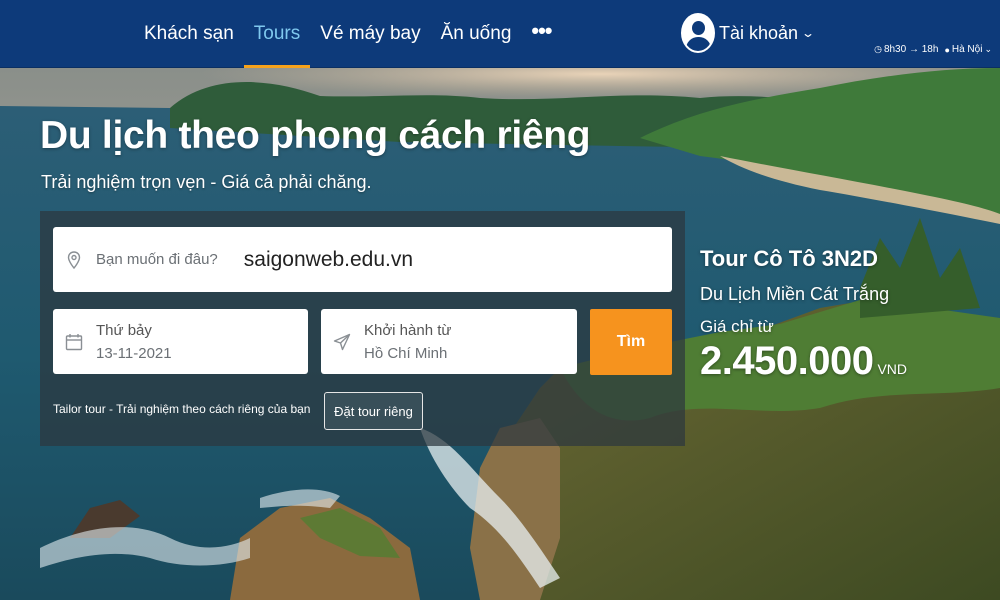 This screenshot has height=600, width=1000. What do you see at coordinates (759, 32) in the screenshot?
I see `account-label: Tài khoản` at bounding box center [759, 32].